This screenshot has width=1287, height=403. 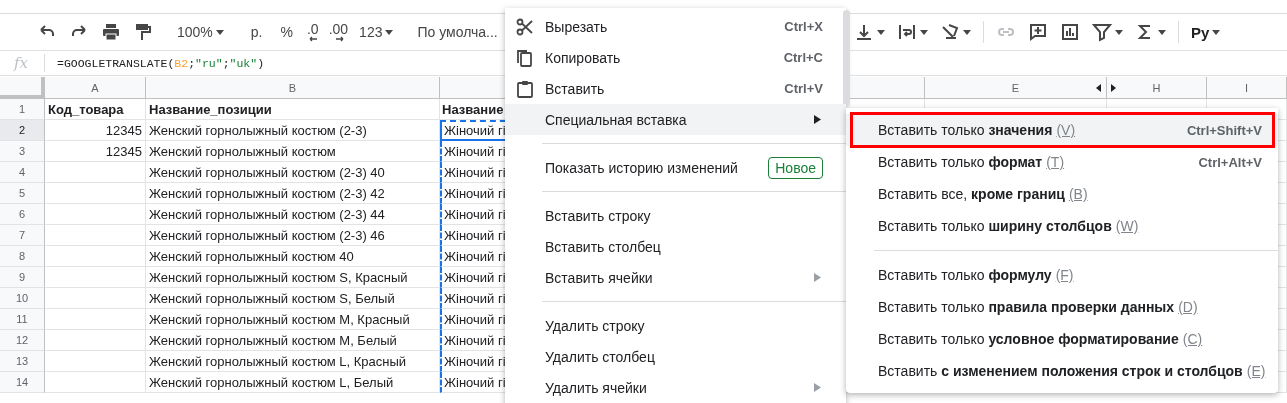 I want to click on new-badge: Новое, so click(x=795, y=167).